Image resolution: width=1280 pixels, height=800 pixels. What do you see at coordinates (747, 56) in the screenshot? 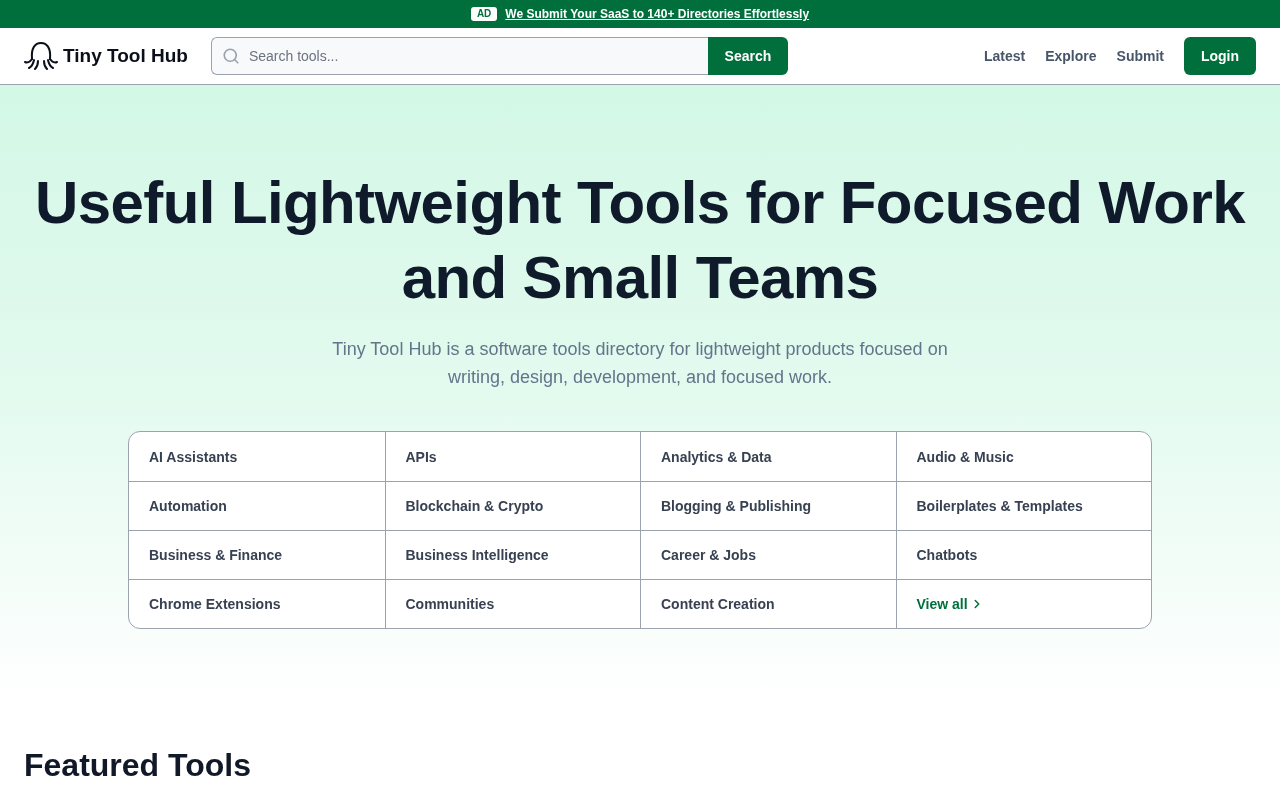
I see `search-button: Search` at bounding box center [747, 56].